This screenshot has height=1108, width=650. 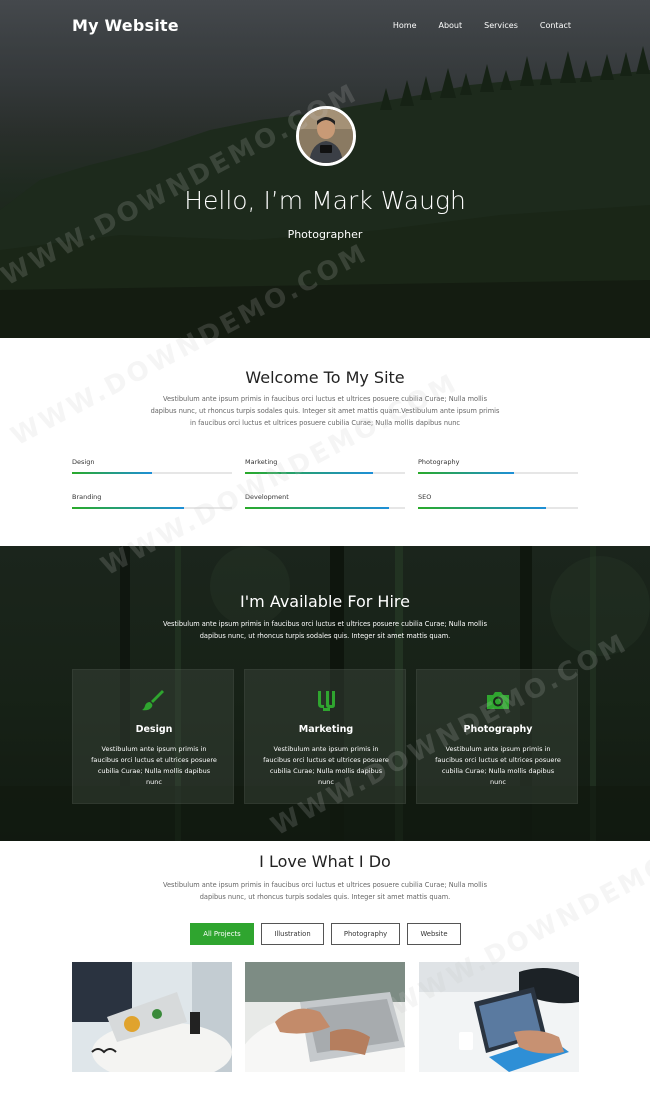 I want to click on profile-avatar, so click(x=326, y=136).